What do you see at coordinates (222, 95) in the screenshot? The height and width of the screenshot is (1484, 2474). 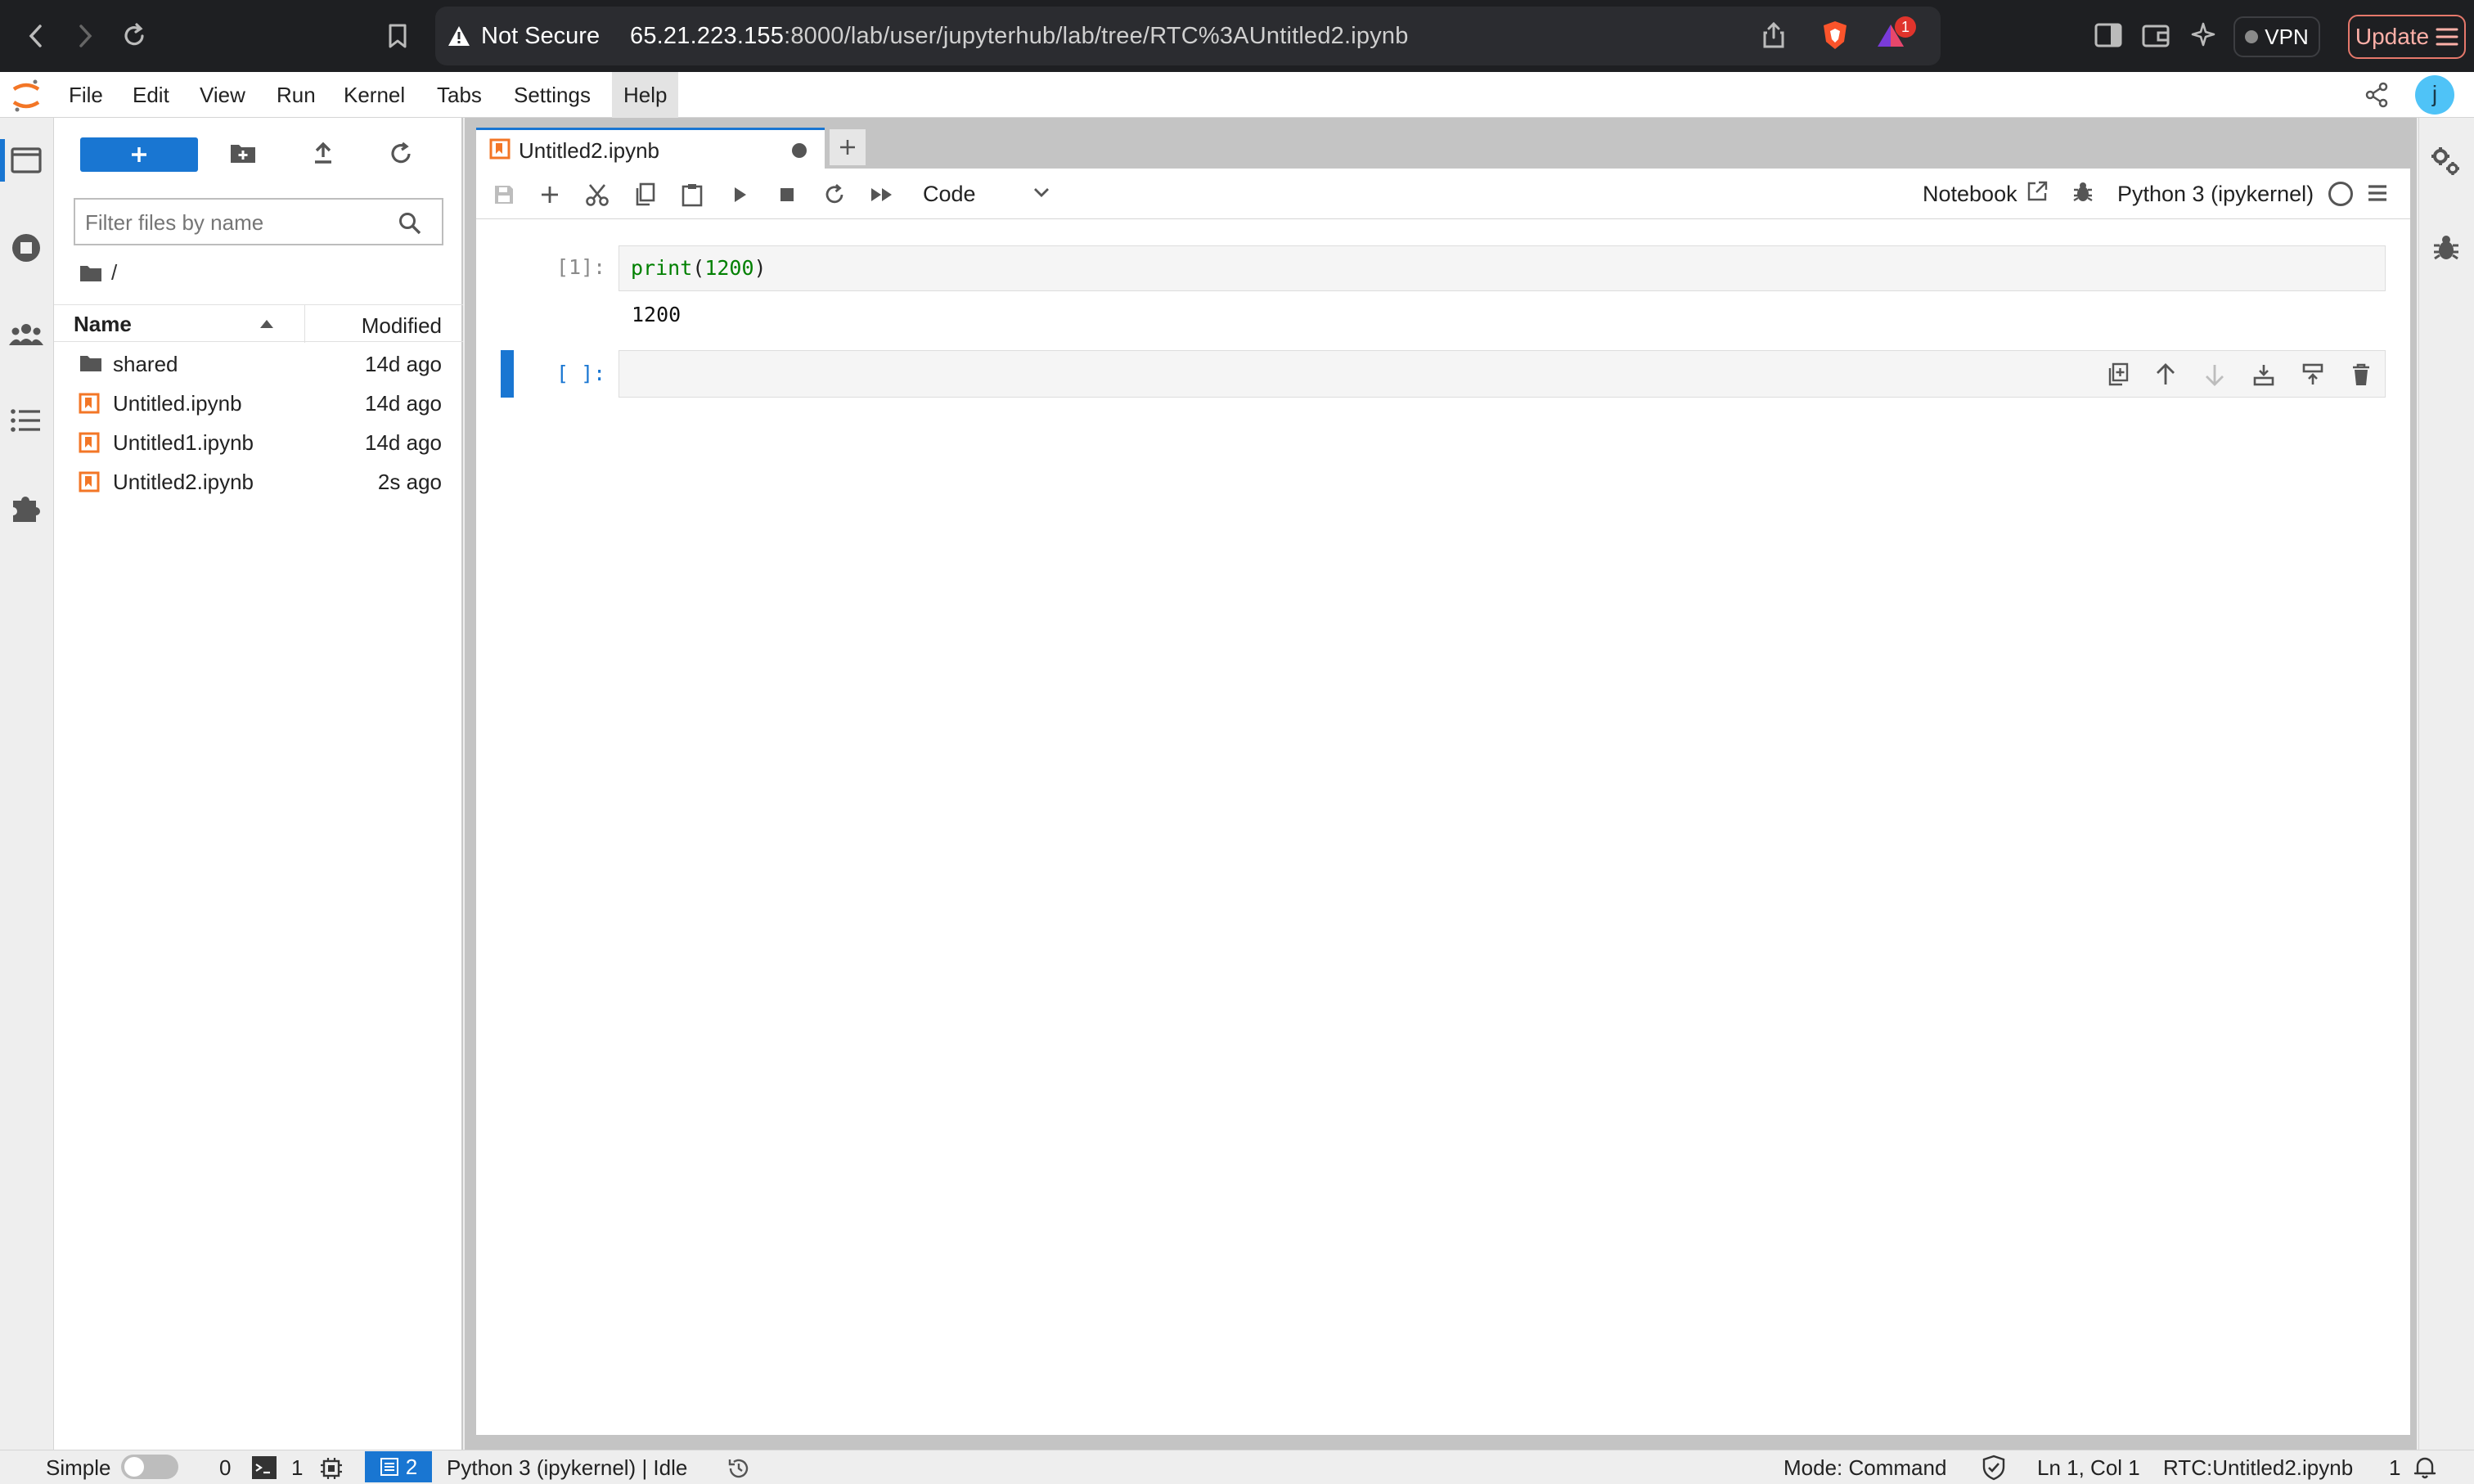 I see `menu-view: View` at bounding box center [222, 95].